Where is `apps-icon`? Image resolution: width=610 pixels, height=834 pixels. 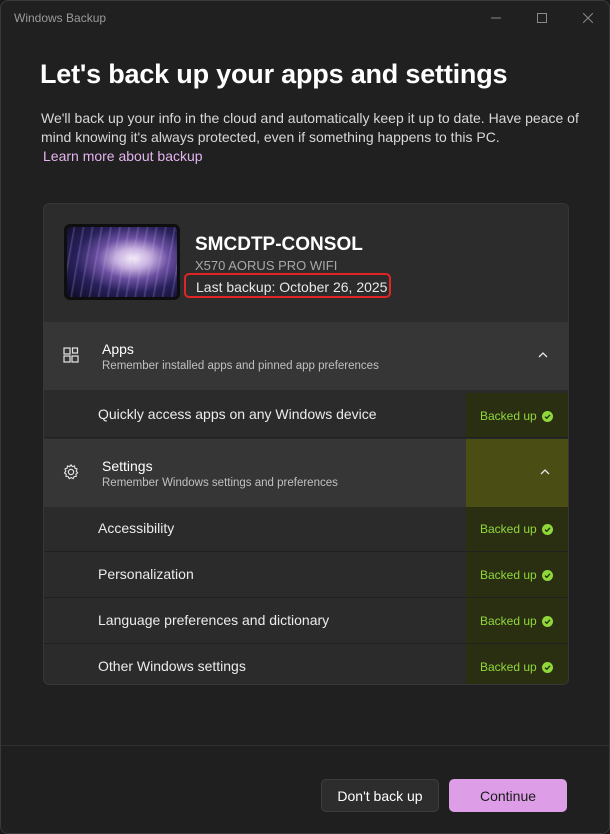 apps-icon is located at coordinates (71, 355).